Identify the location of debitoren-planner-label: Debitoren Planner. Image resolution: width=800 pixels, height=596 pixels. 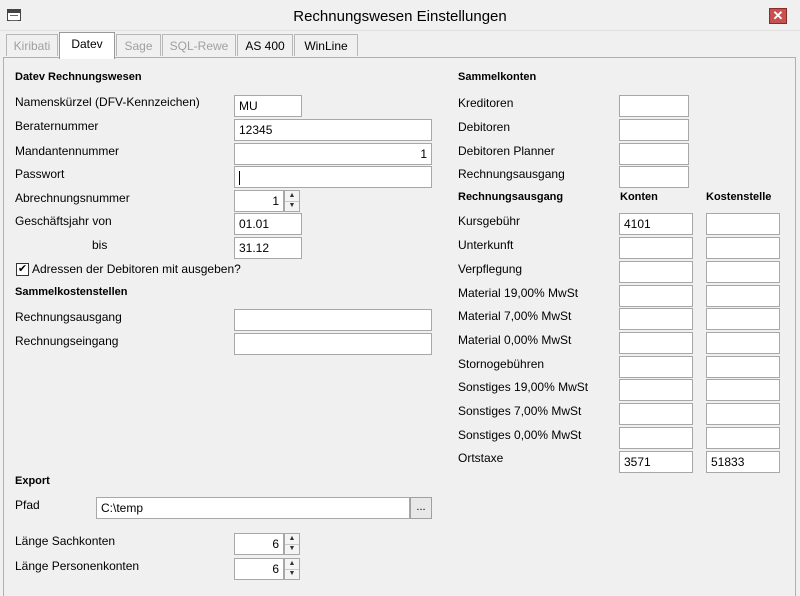
(506, 151).